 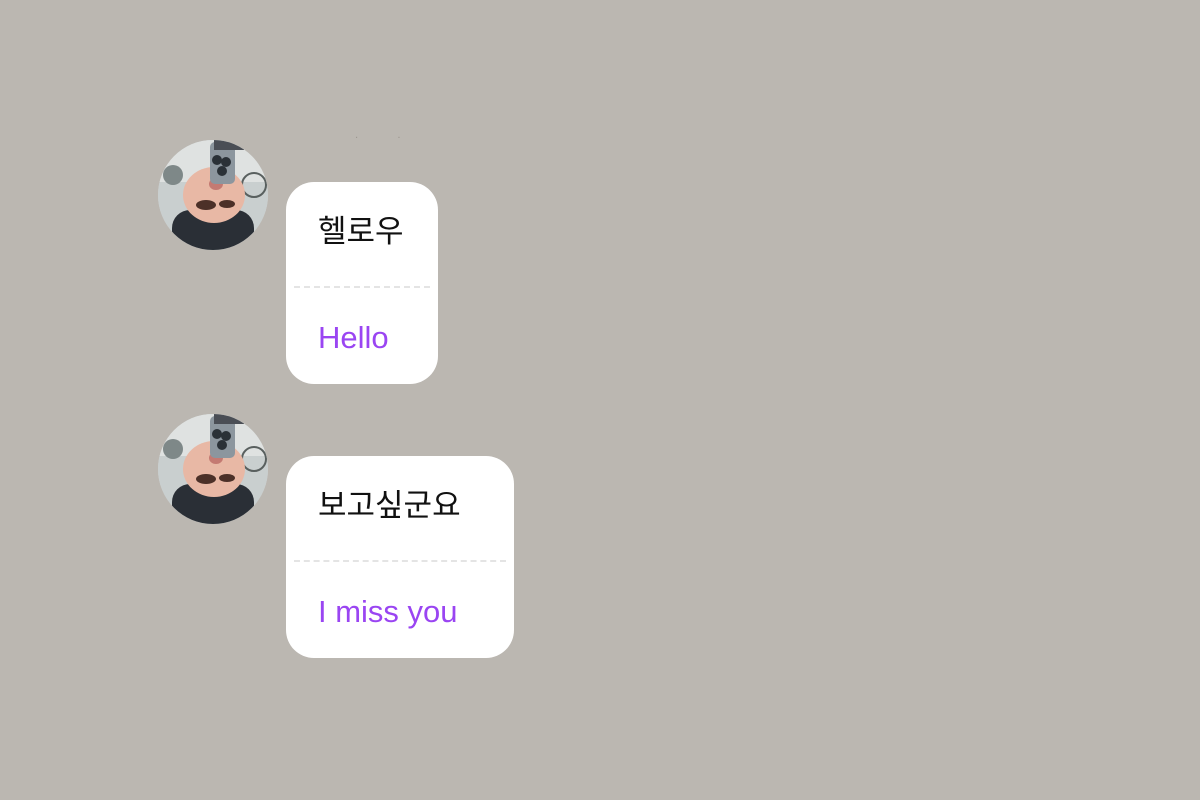 I want to click on message-row: 보고싶군요 I miss you, so click(x=336, y=536).